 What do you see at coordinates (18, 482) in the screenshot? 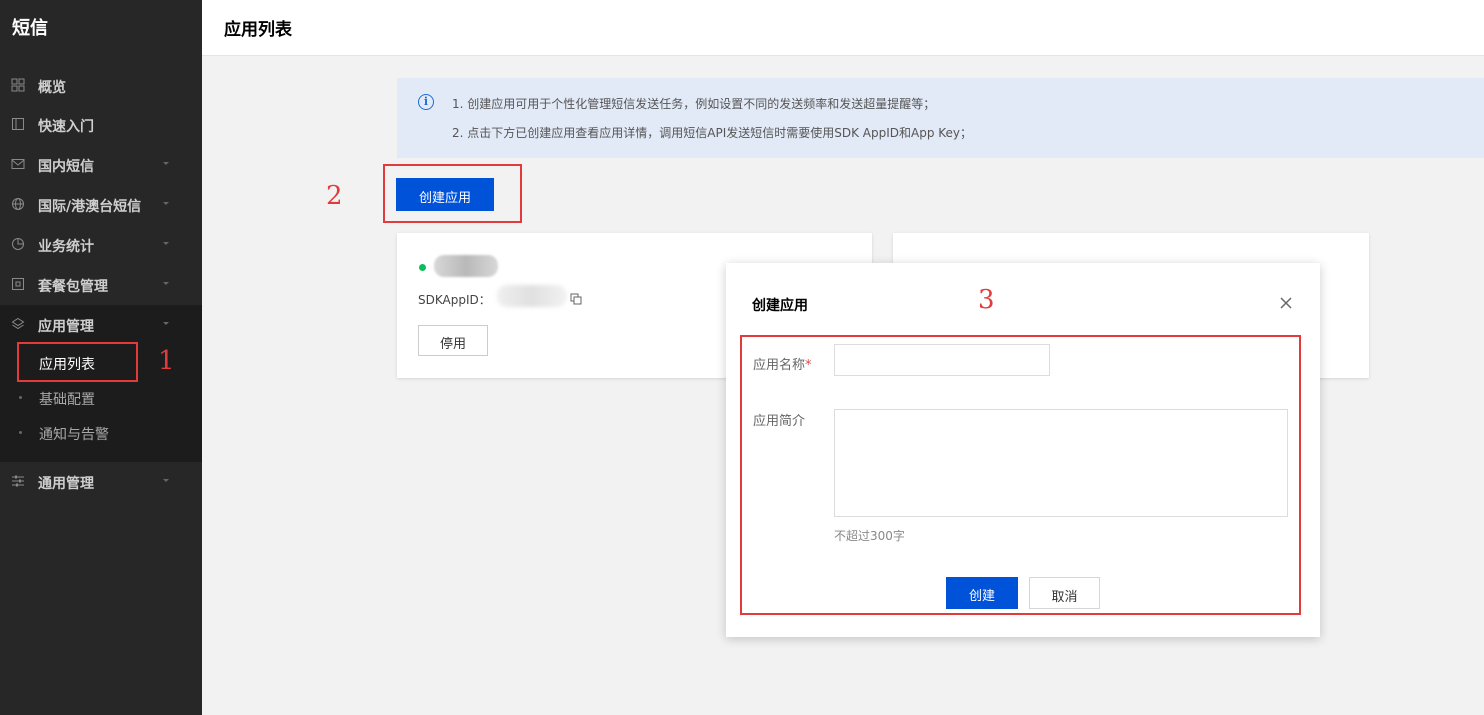
I see `sliders-icon` at bounding box center [18, 482].